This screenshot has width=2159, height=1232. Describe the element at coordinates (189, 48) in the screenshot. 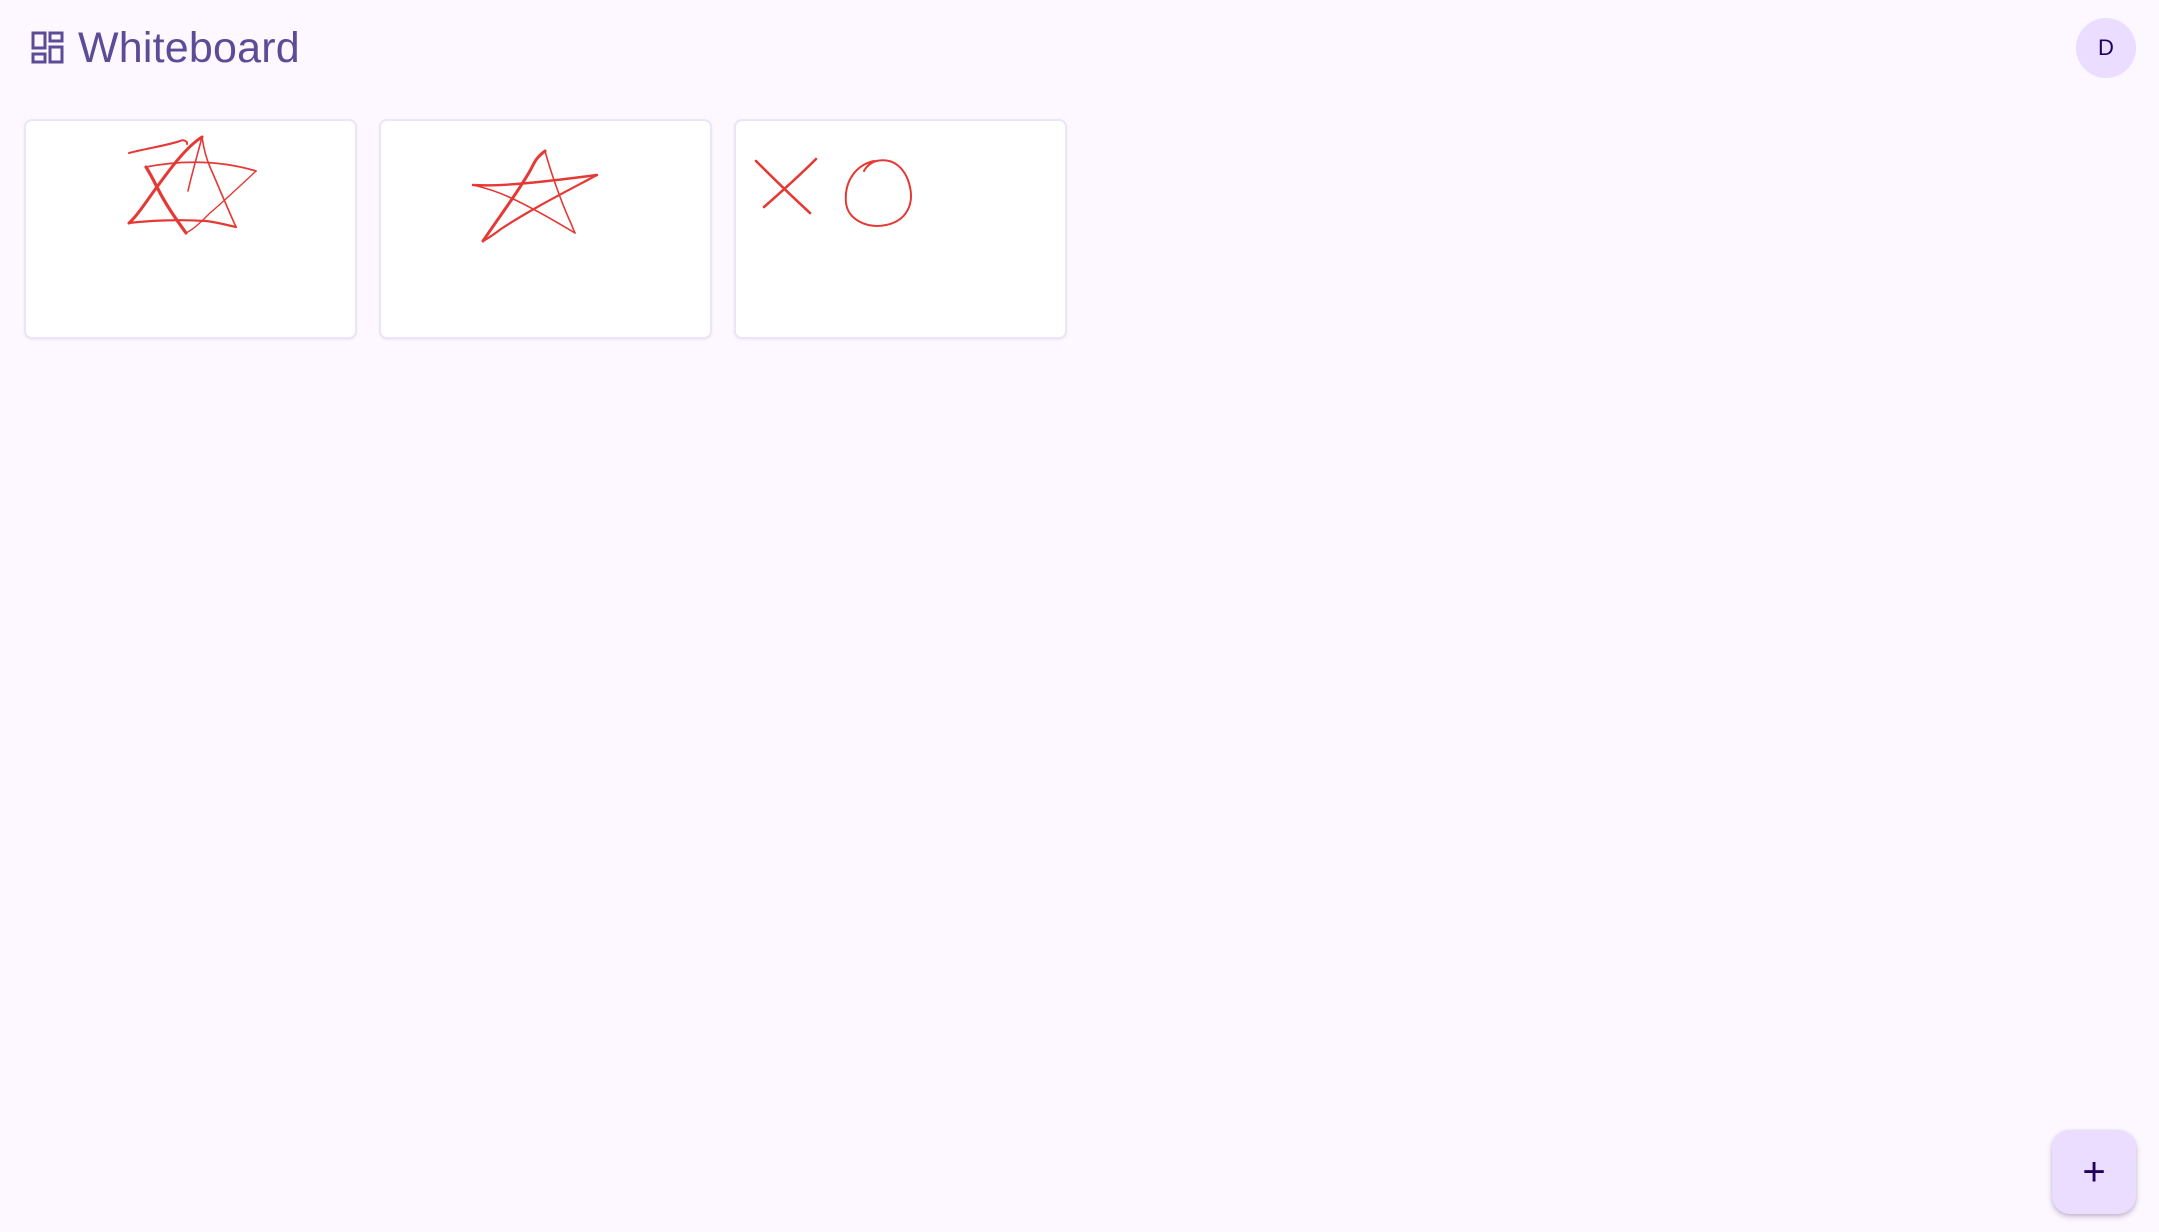

I see `page-title: Whiteboard` at that location.